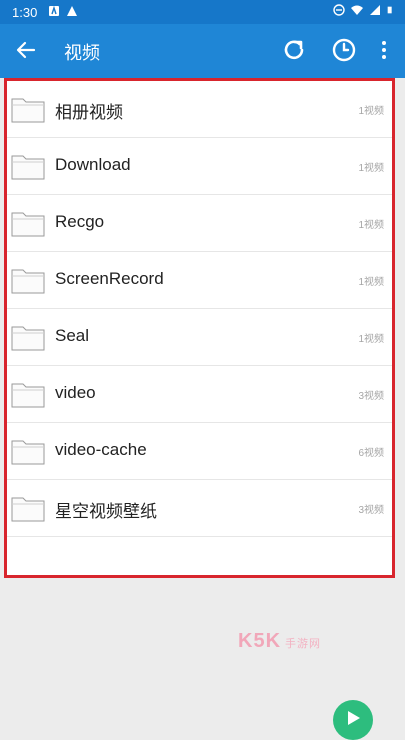 Image resolution: width=405 pixels, height=740 pixels. Describe the element at coordinates (389, 10) in the screenshot. I see `battery-icon` at that location.